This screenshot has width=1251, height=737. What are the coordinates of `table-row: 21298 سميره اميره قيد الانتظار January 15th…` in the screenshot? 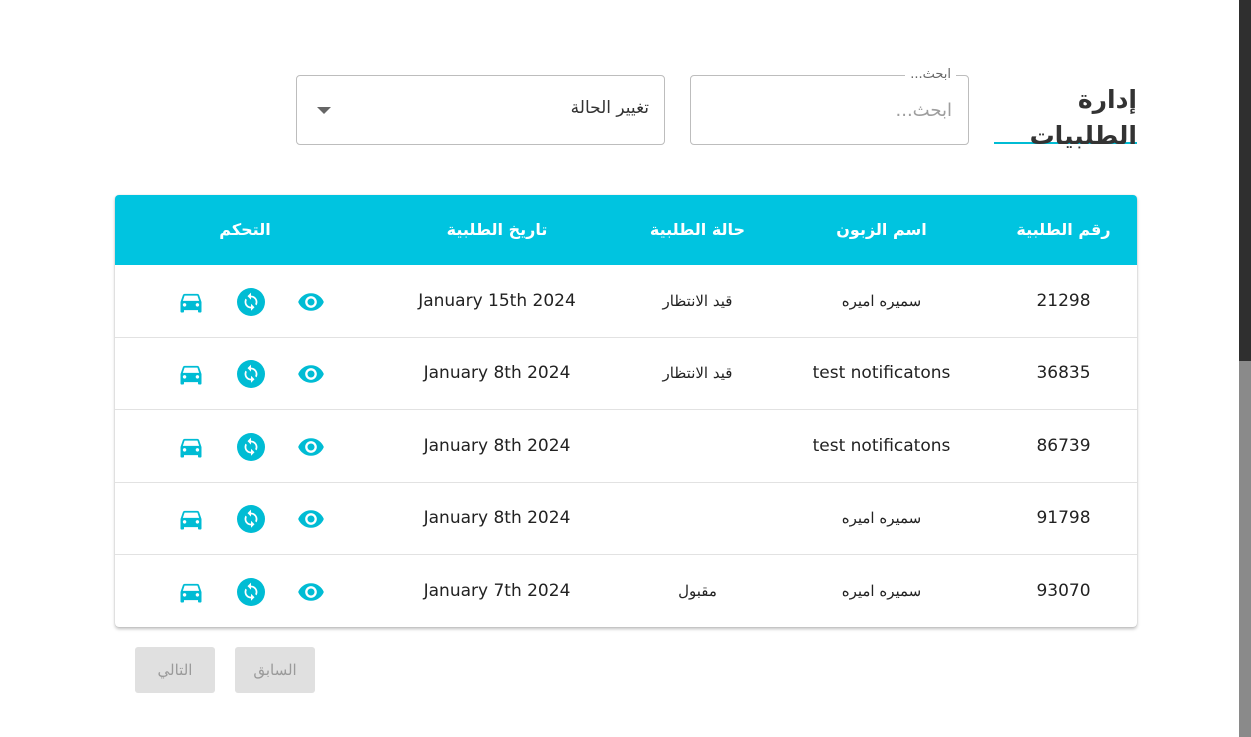 It's located at (626, 301).